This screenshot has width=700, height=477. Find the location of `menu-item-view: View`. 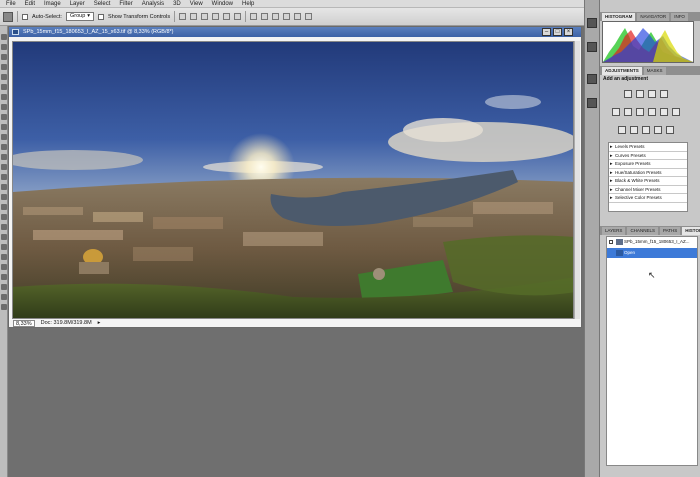

menu-item-view: View is located at coordinates (196, 4).